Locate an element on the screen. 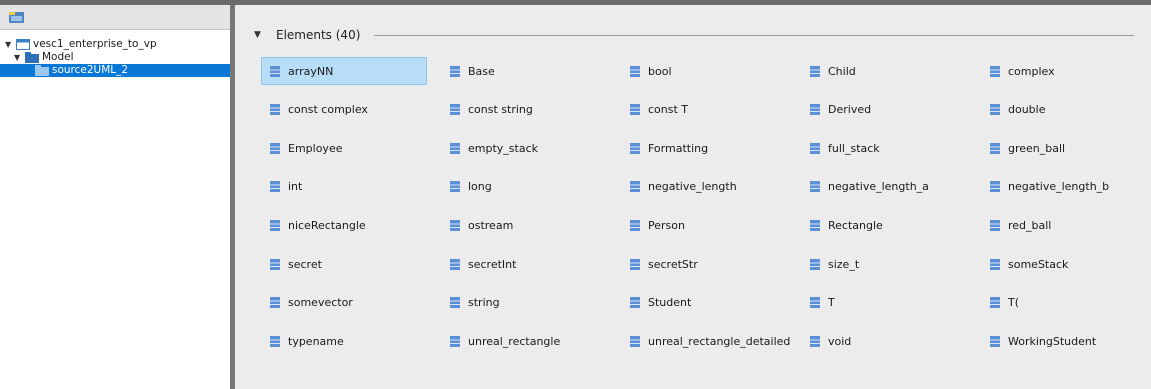  element-item: empty_stack is located at coordinates (524, 148).